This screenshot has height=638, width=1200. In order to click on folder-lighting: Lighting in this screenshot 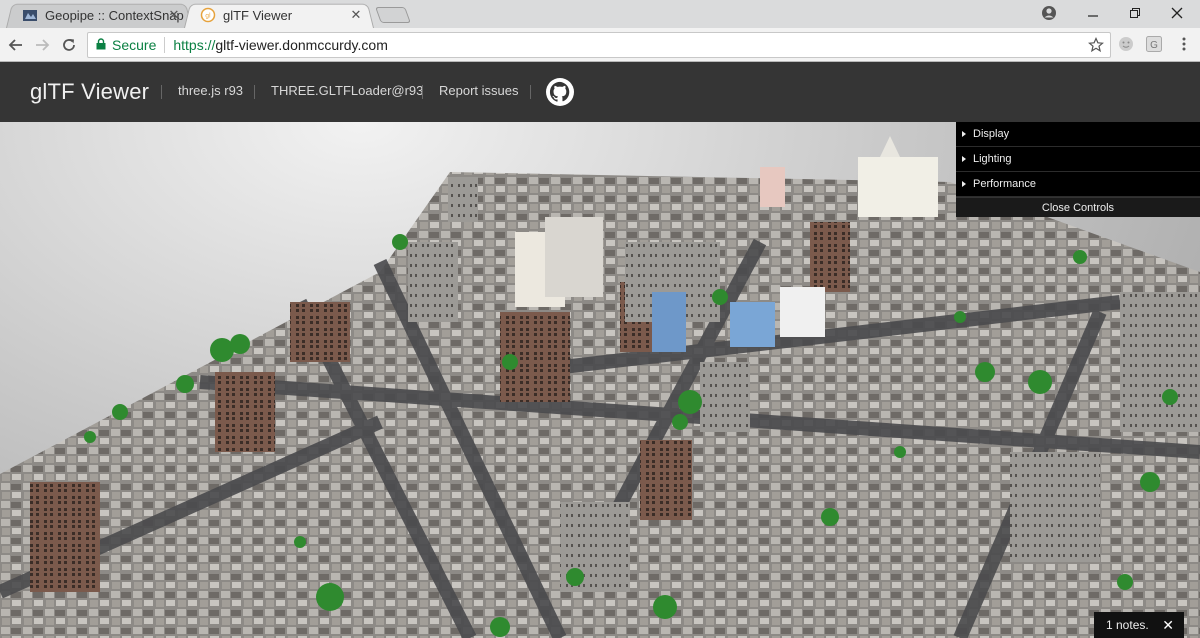, I will do `click(1078, 159)`.